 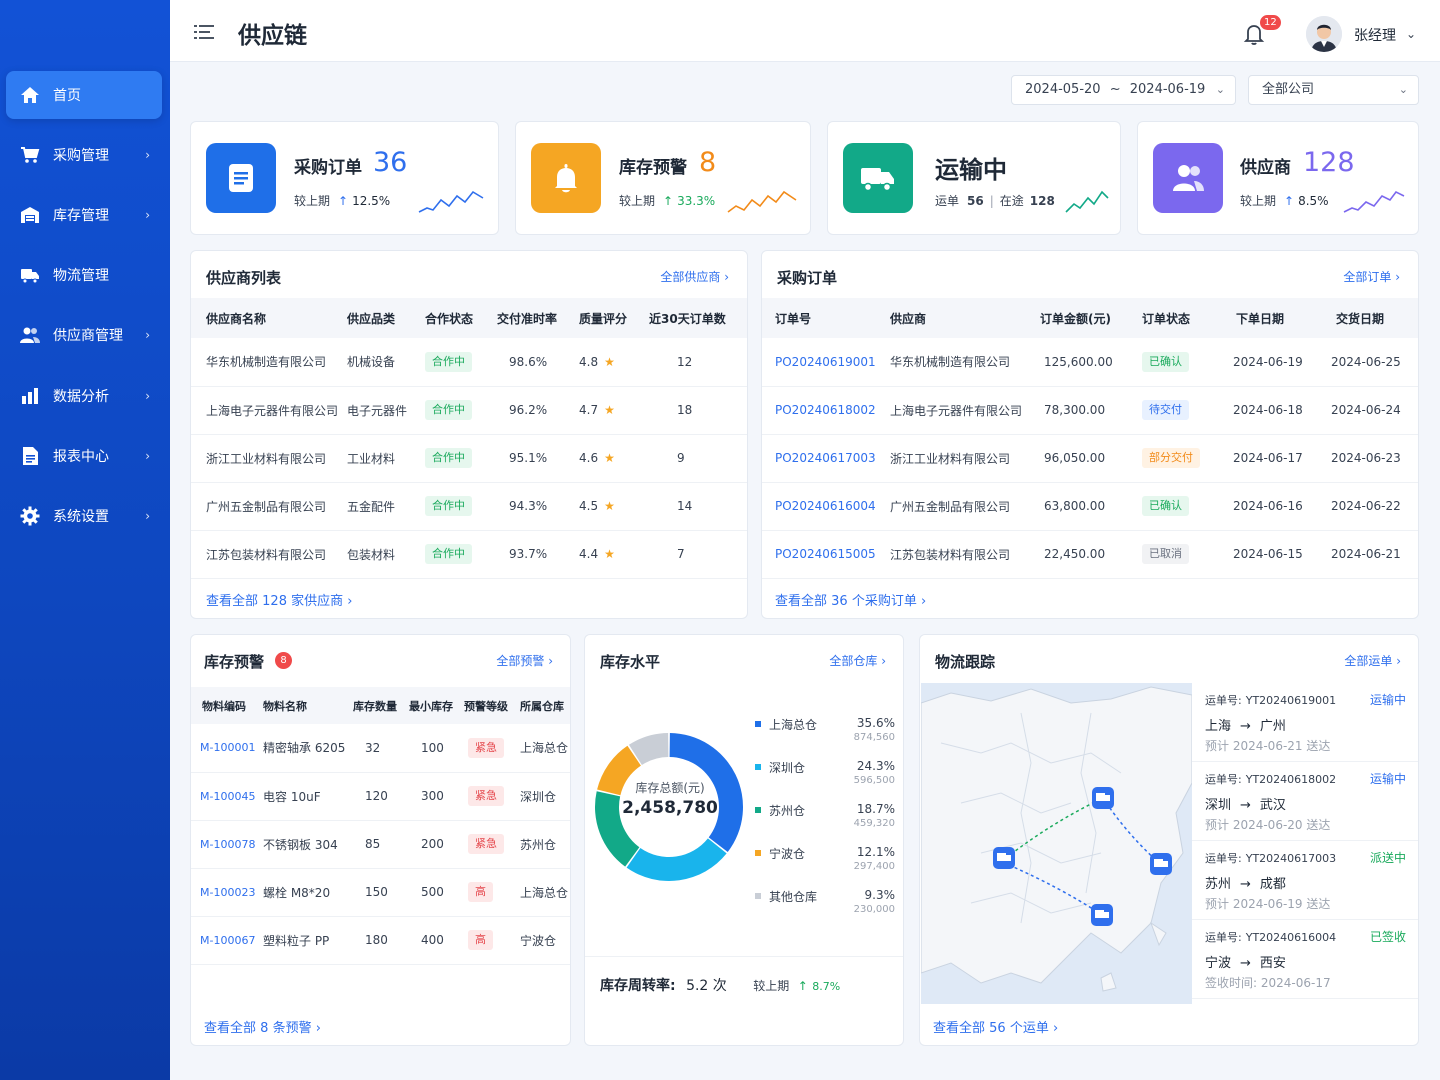 What do you see at coordinates (875, 809) in the screenshot?
I see `legend-percent: 18.7%` at bounding box center [875, 809].